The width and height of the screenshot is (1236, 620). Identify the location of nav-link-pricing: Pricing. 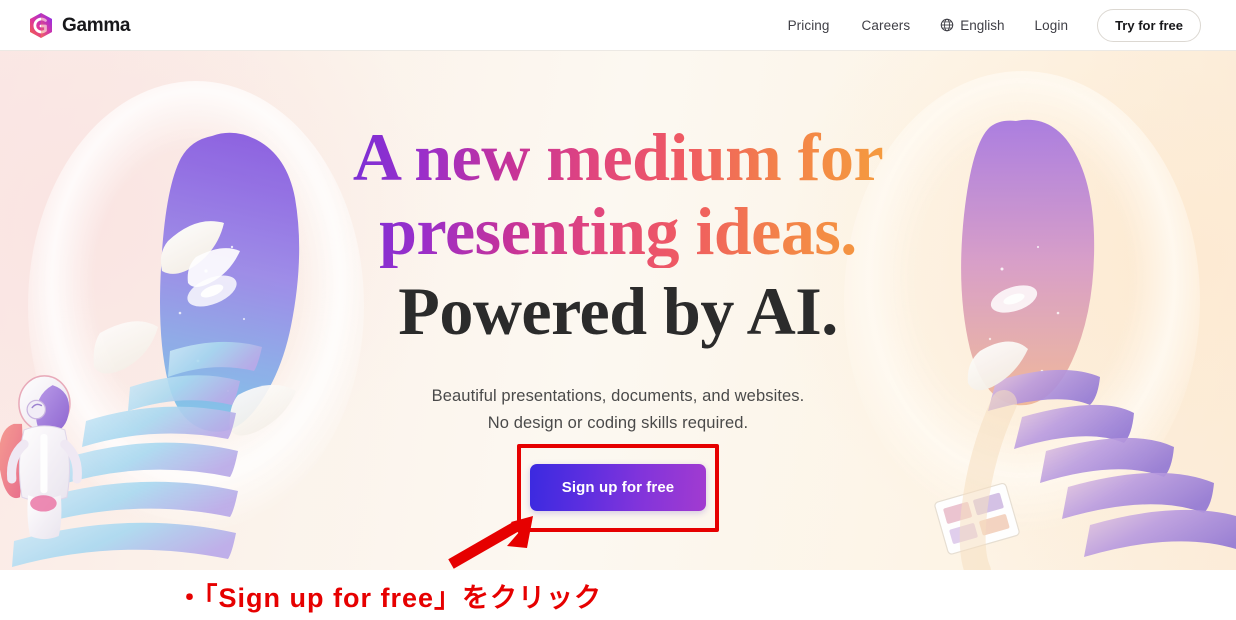
(809, 25).